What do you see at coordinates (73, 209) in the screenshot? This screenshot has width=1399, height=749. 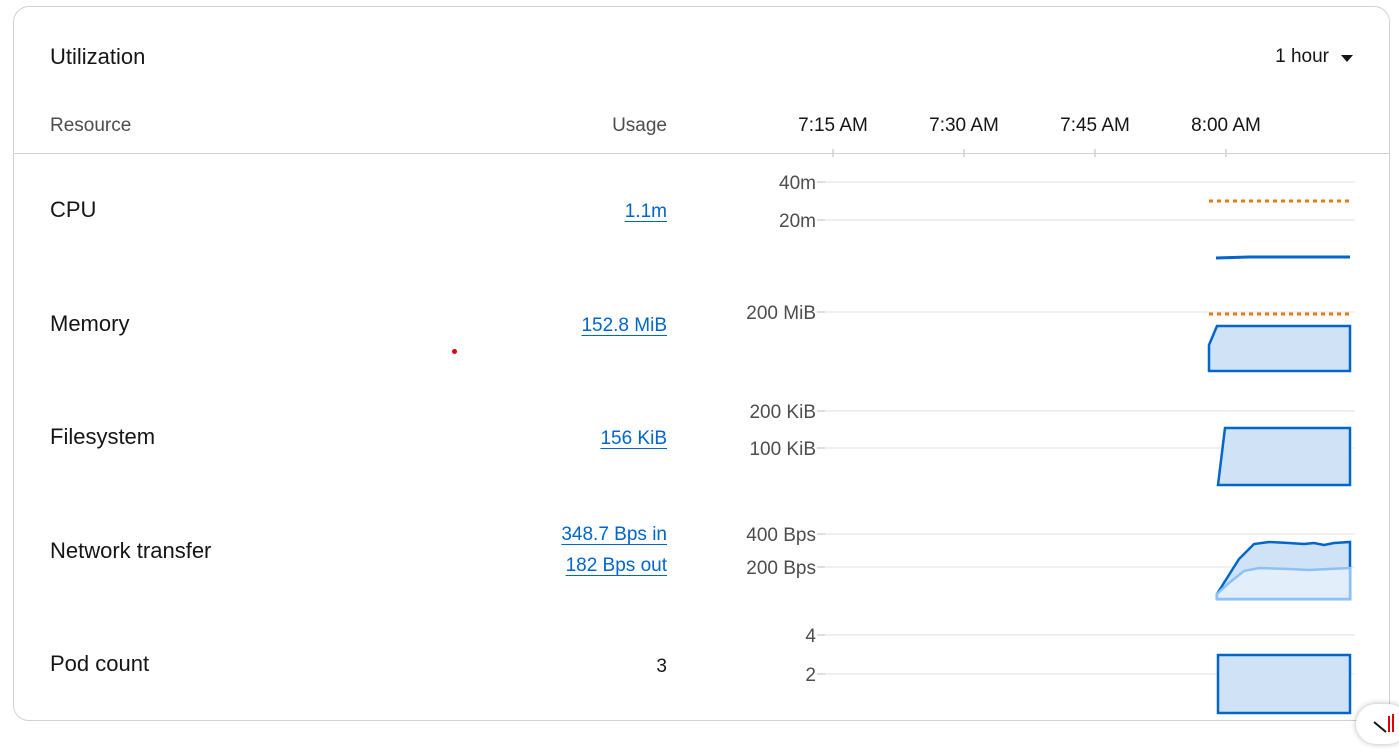 I see `resource-label: CPU` at bounding box center [73, 209].